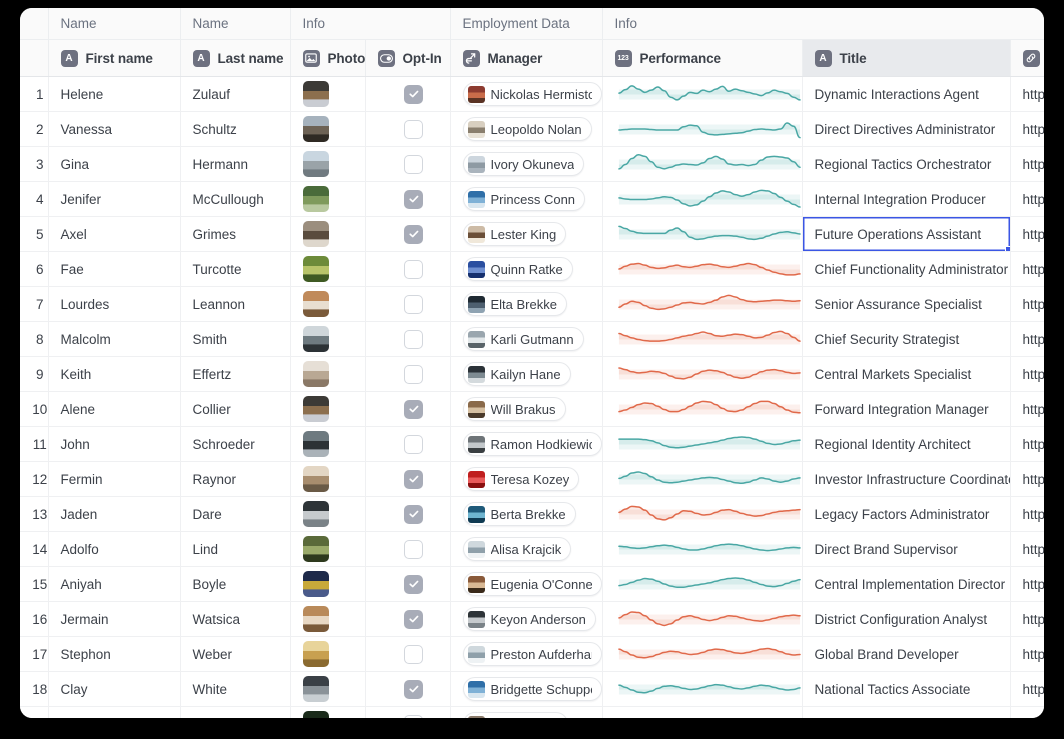 The height and width of the screenshot is (739, 1064). I want to click on cell-title: District Configuration Analyst, so click(906, 619).